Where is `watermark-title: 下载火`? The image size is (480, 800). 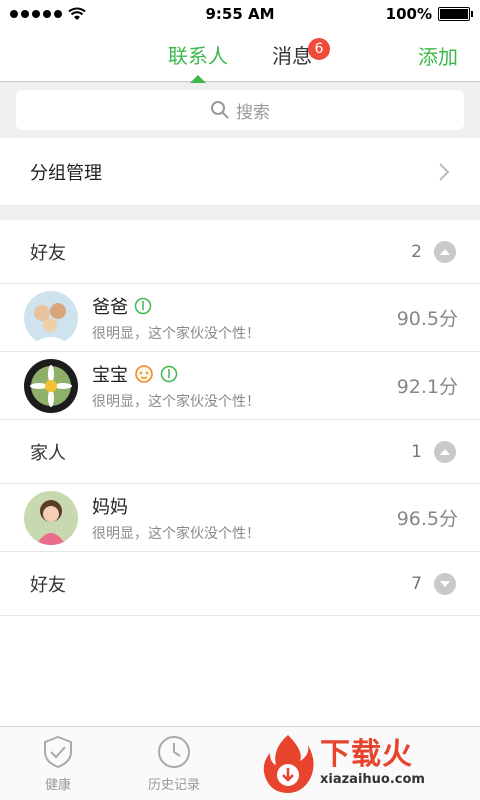 watermark-title: 下载火 is located at coordinates (366, 754).